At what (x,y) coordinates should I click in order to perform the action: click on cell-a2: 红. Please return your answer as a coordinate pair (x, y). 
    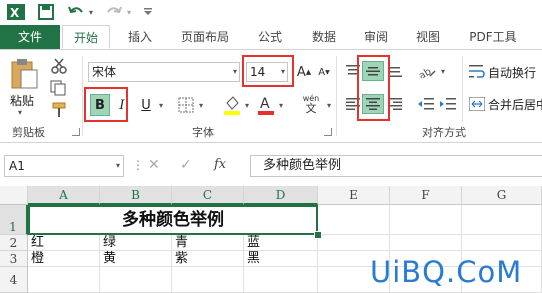
    Looking at the image, I should click on (64, 243).